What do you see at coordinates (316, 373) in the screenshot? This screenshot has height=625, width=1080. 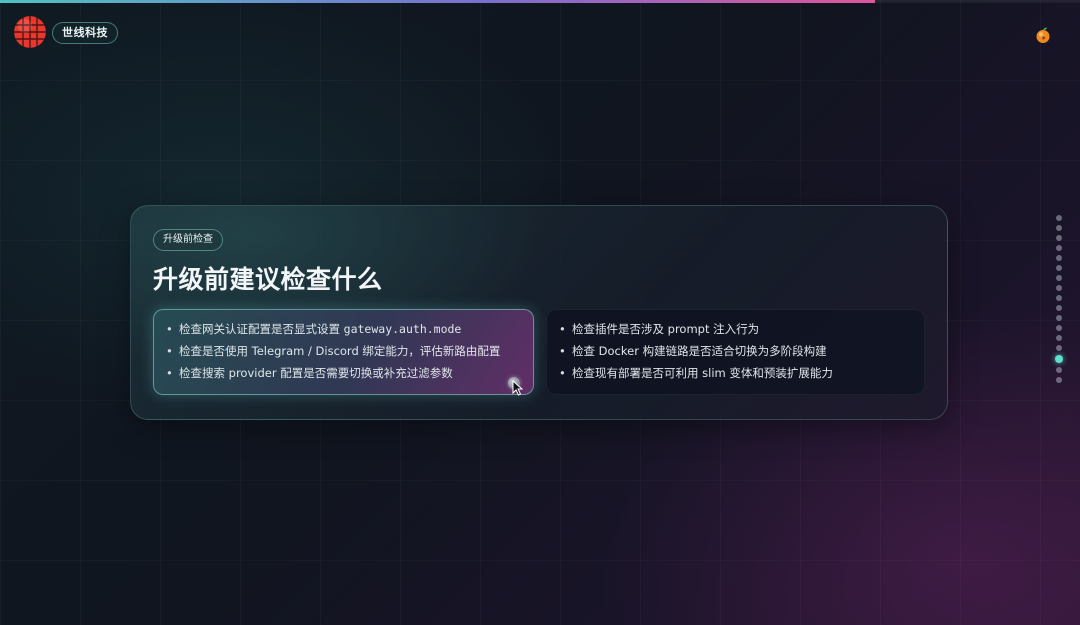 I see `list-item-text: 检查搜索 provider 配置是否需要切换或补充过滤参数` at bounding box center [316, 373].